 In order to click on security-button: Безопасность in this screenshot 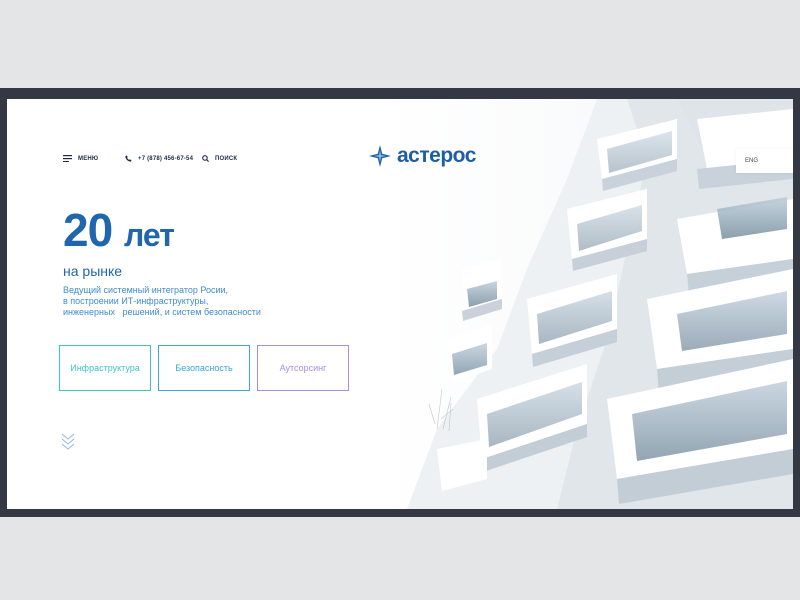, I will do `click(204, 368)`.